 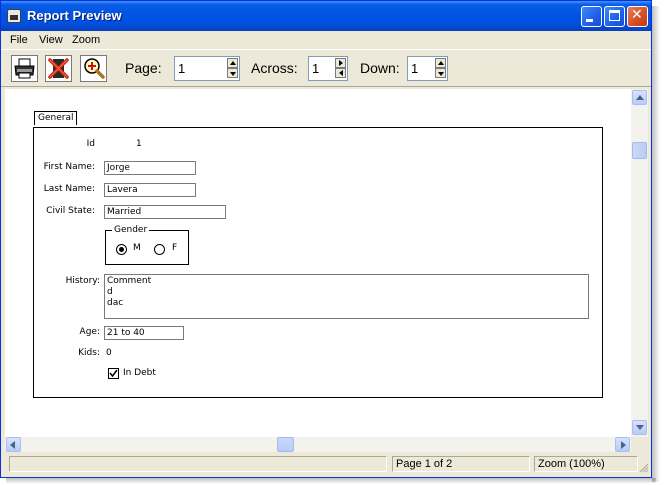 What do you see at coordinates (82, 281) in the screenshot?
I see `history-label: History:` at bounding box center [82, 281].